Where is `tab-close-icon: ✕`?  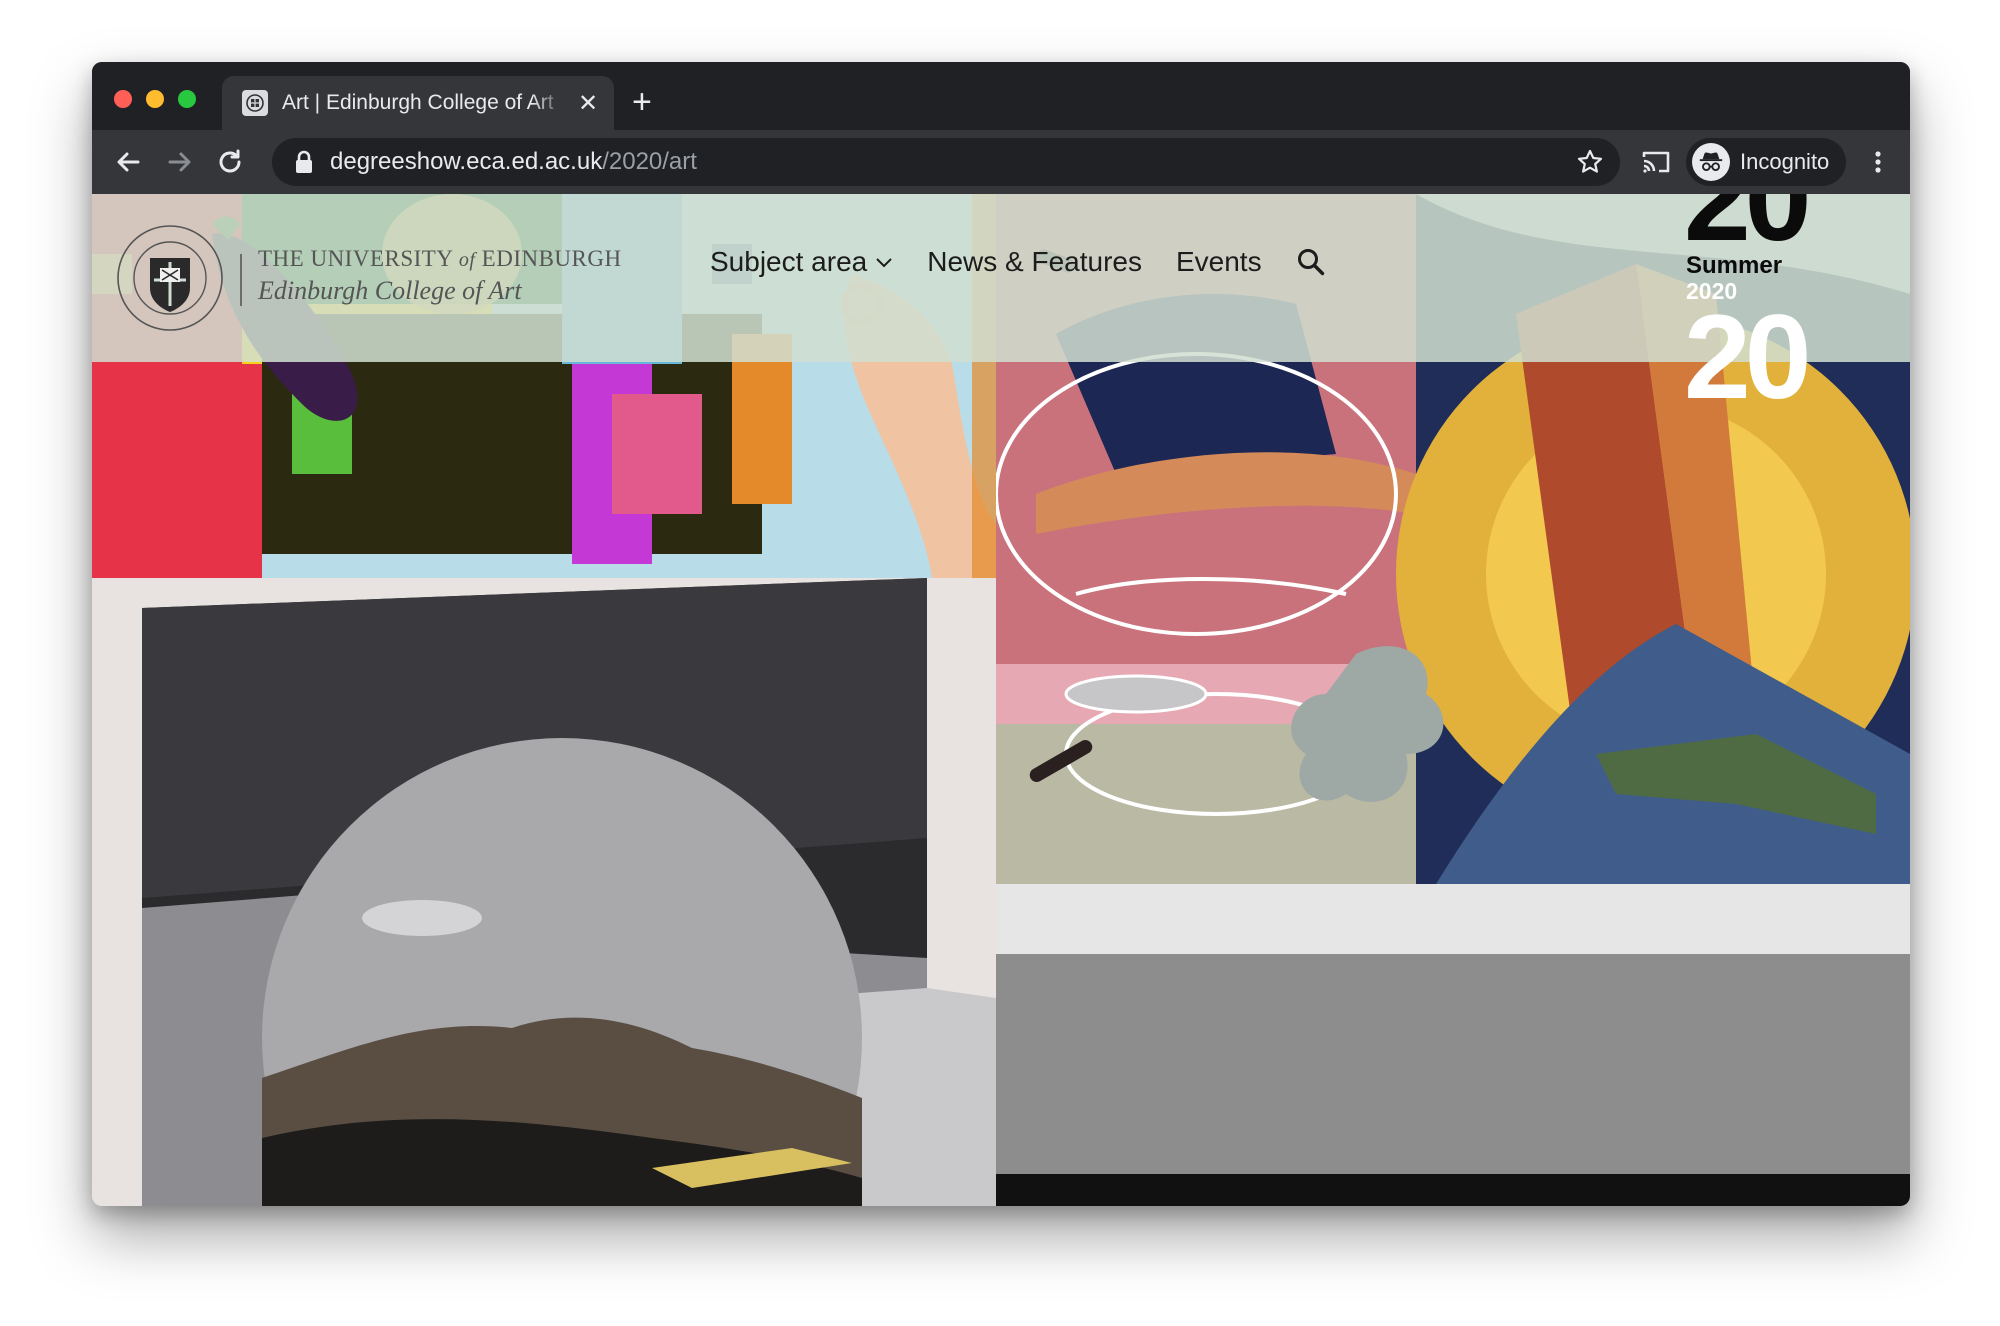 tab-close-icon: ✕ is located at coordinates (588, 103).